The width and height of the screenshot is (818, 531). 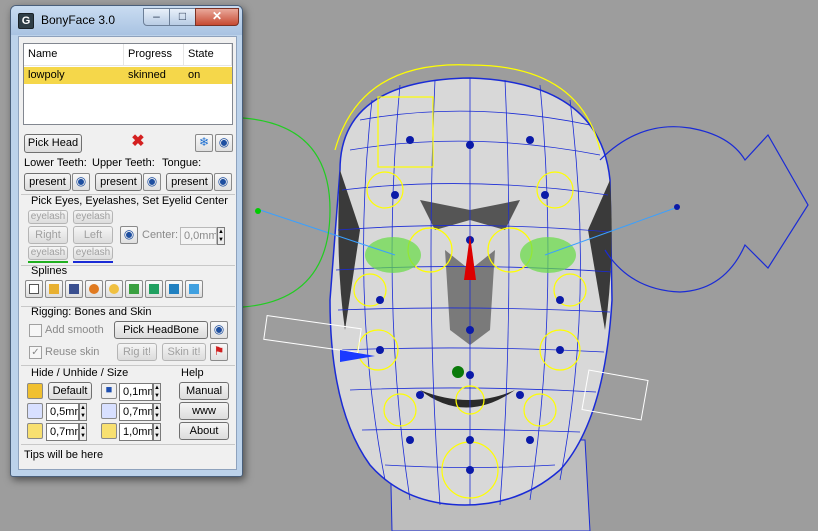 I want to click on column-header-progress: Progress, so click(x=154, y=54).